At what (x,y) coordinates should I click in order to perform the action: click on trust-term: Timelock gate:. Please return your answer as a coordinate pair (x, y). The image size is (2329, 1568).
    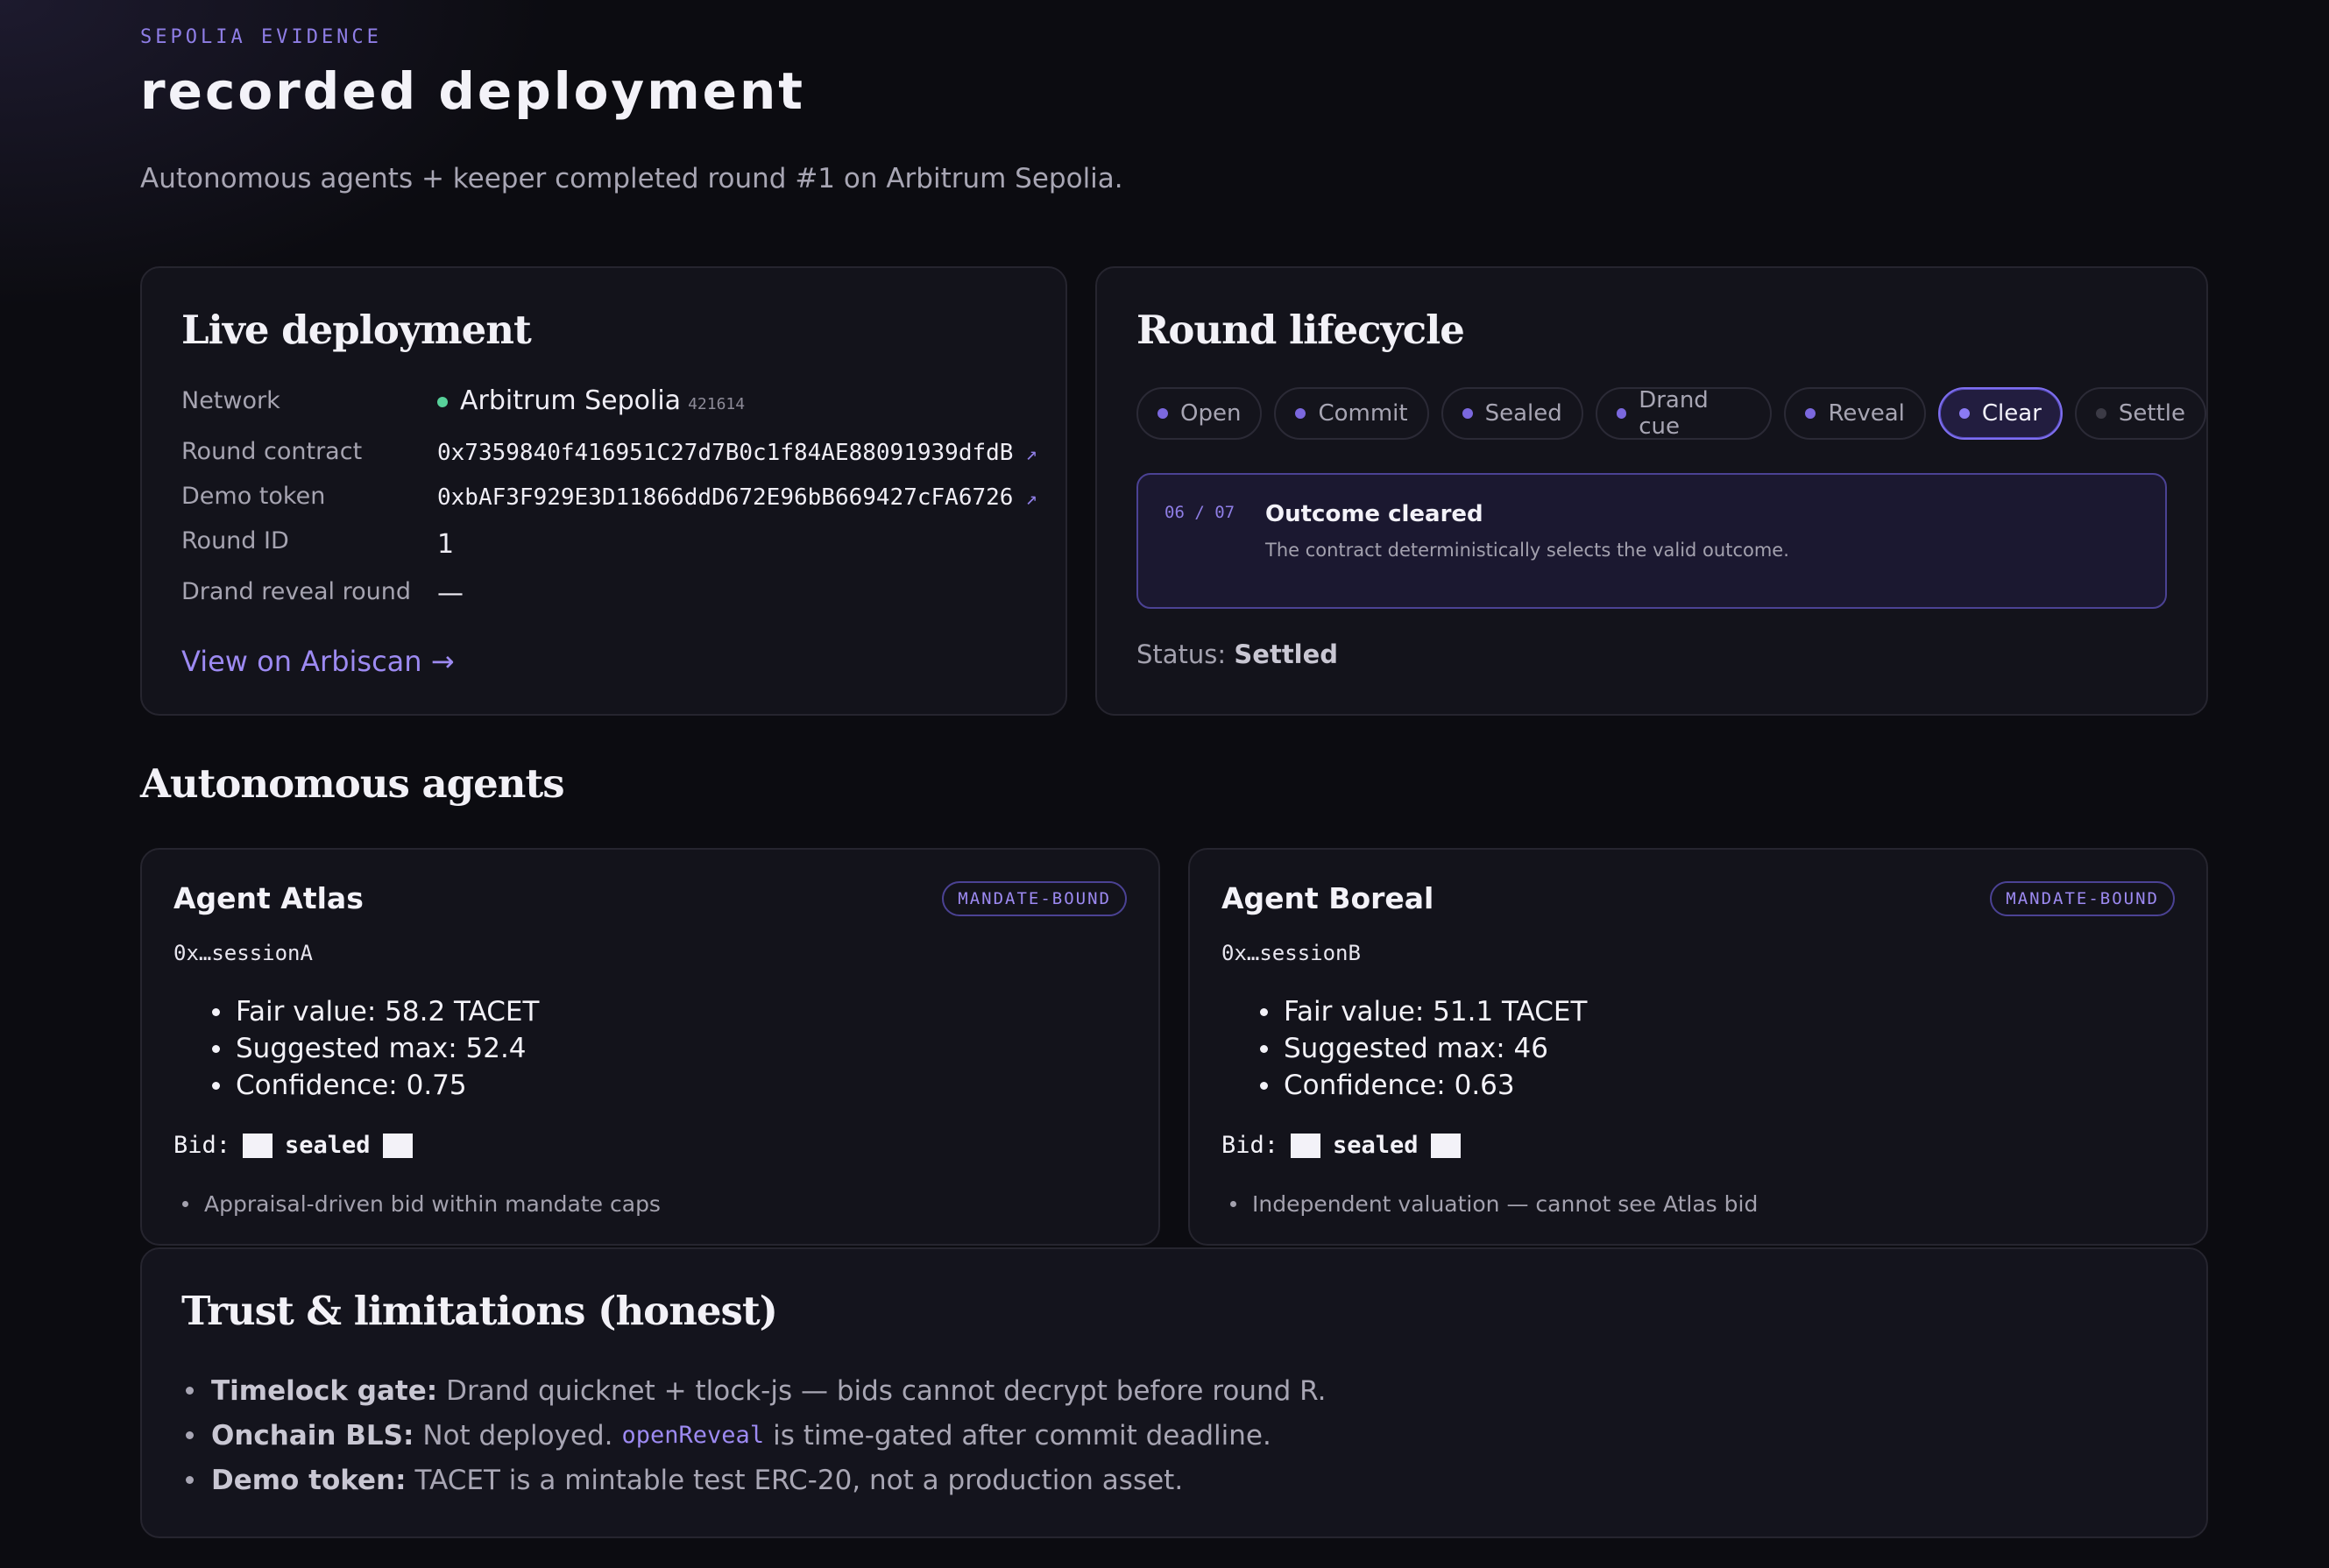
    Looking at the image, I should click on (324, 1390).